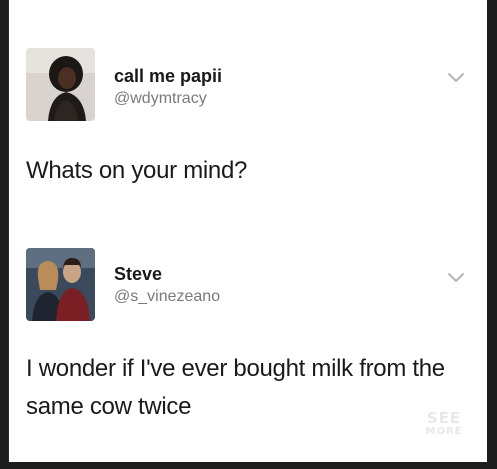 The height and width of the screenshot is (469, 497). Describe the element at coordinates (138, 274) in the screenshot. I see `display-name: Steve` at that location.